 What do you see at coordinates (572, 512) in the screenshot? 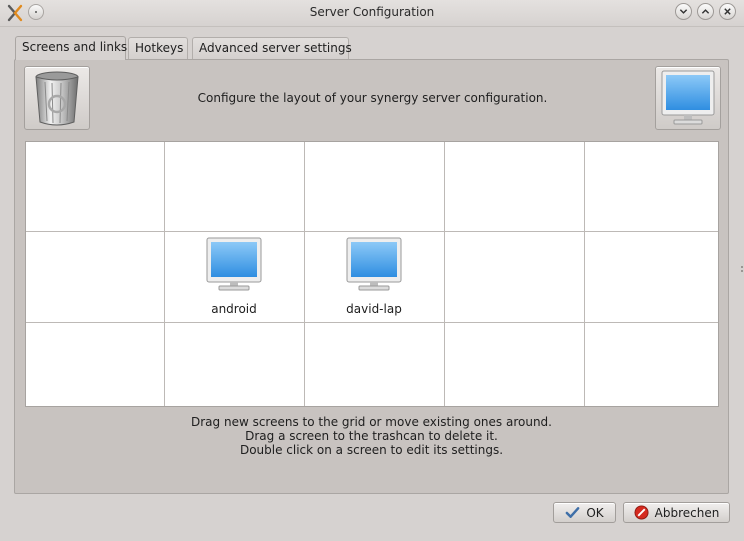
I see `checkmark-icon` at bounding box center [572, 512].